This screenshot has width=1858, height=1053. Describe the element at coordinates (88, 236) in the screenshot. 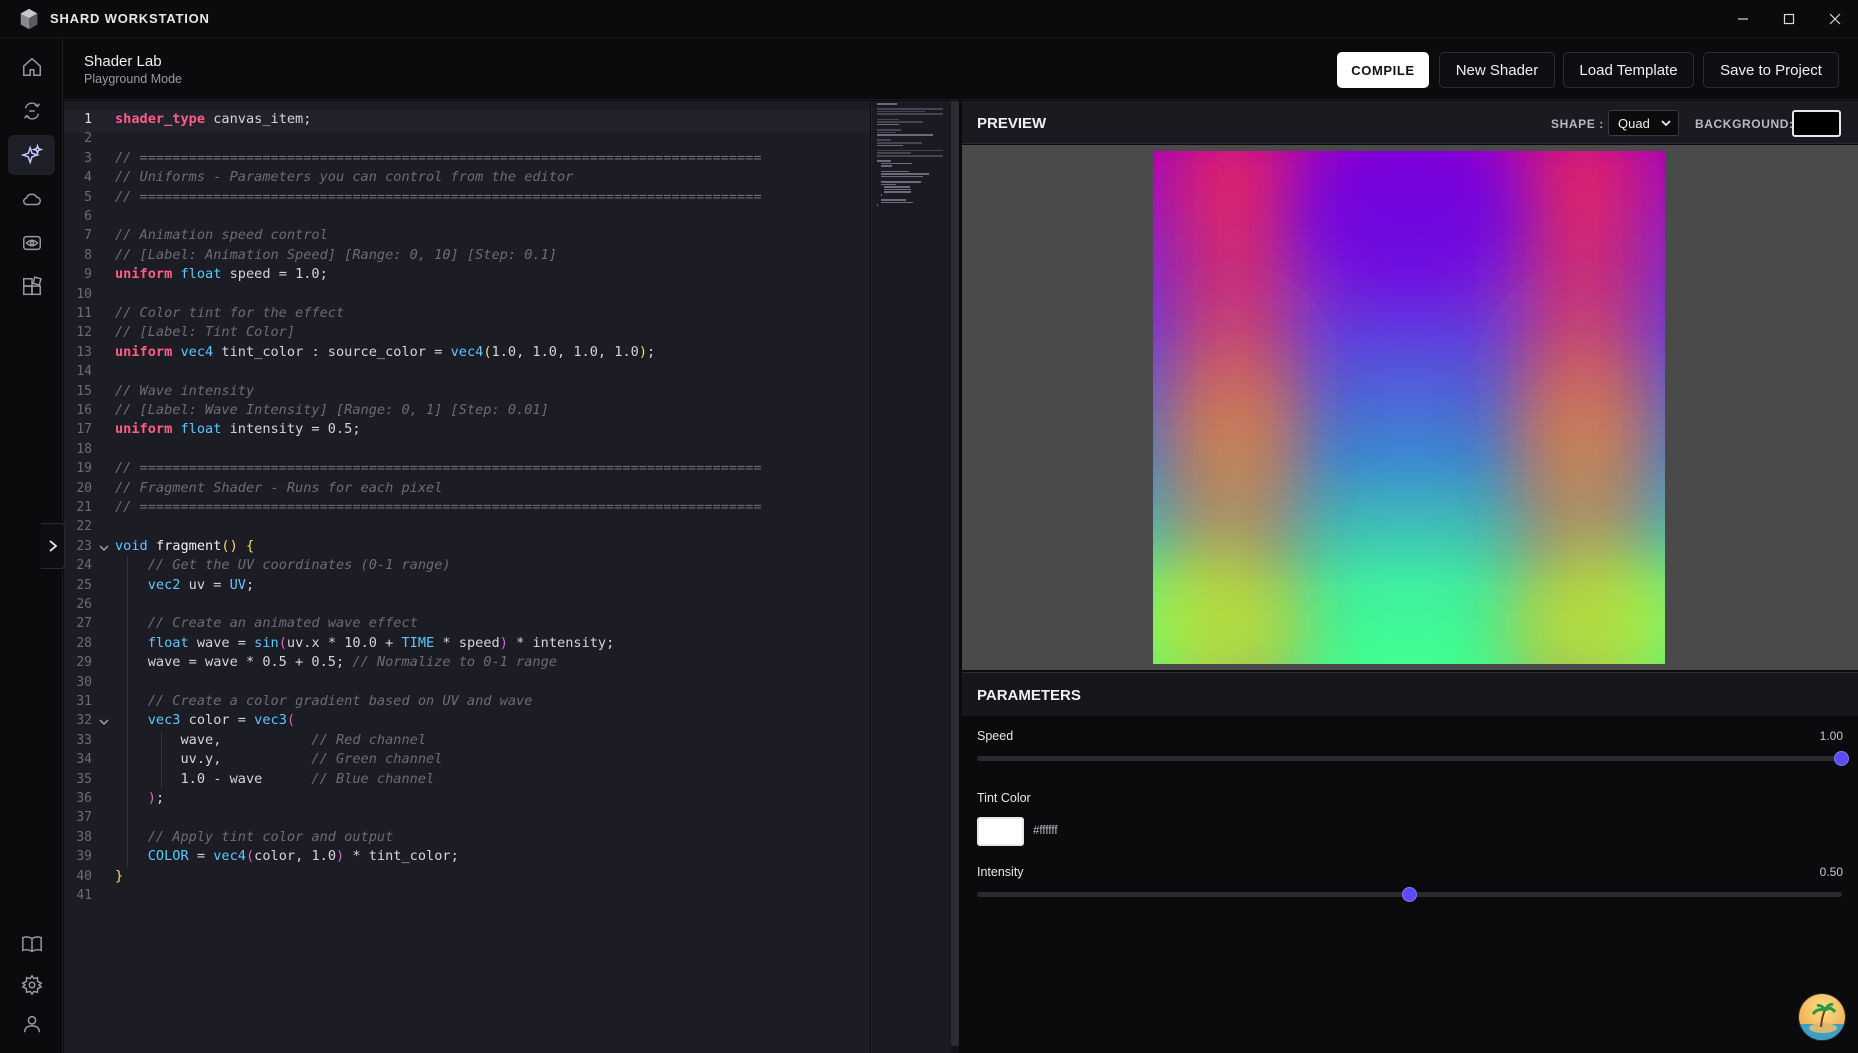

I see `line-number: 7` at that location.